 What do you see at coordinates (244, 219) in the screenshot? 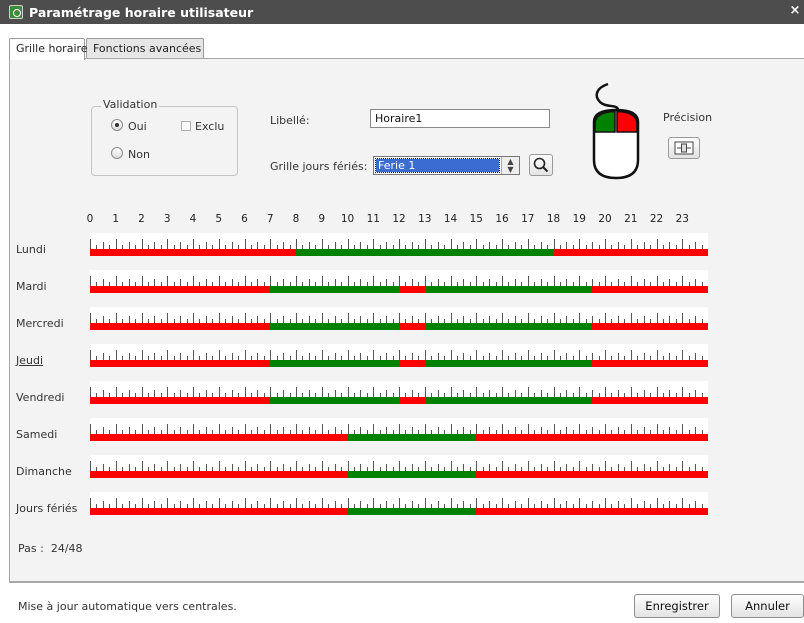
I see `hour-label: 6` at bounding box center [244, 219].